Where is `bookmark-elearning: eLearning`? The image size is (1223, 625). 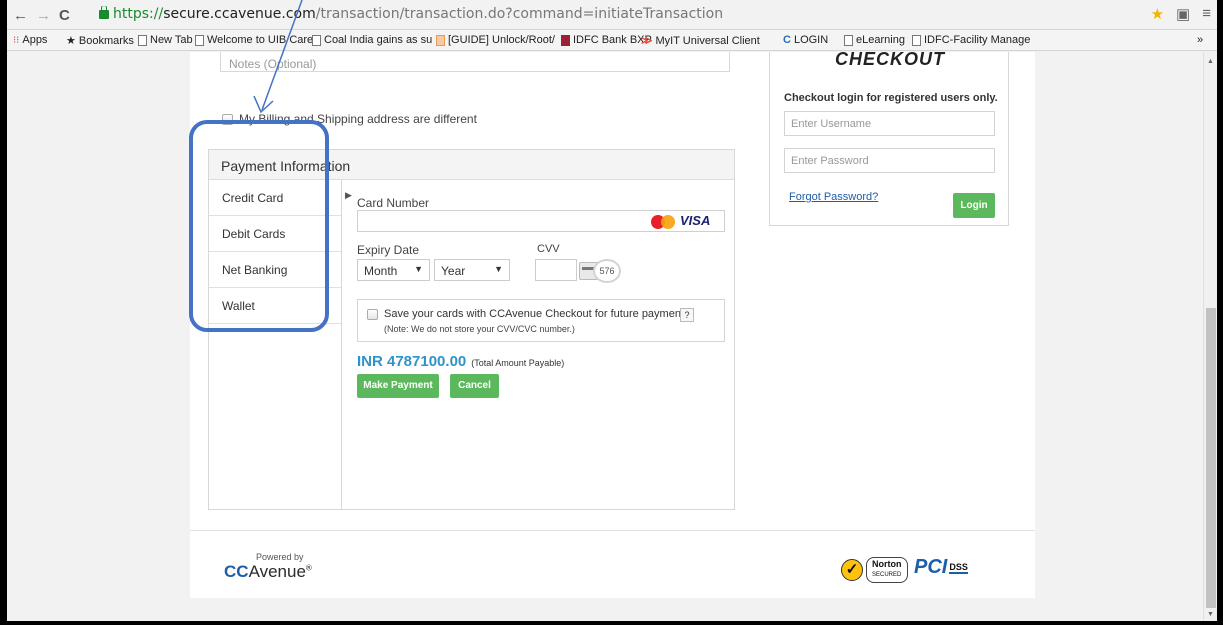
bookmark-elearning: eLearning is located at coordinates (874, 40).